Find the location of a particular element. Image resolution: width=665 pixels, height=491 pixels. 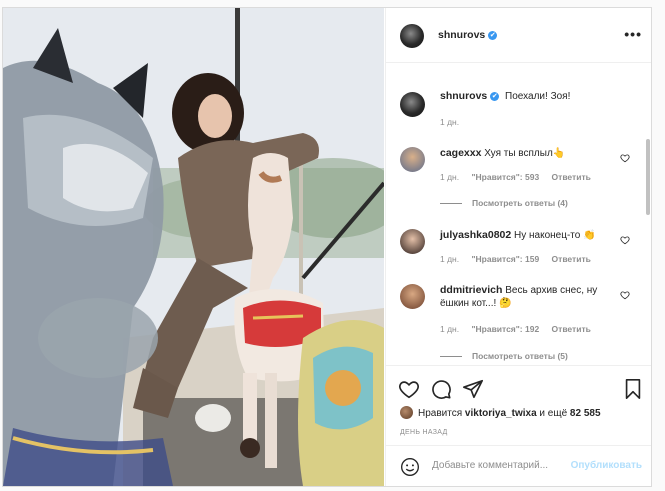

comment-composer: Добавьте комментарий... Опубликовать is located at coordinates (518, 465).